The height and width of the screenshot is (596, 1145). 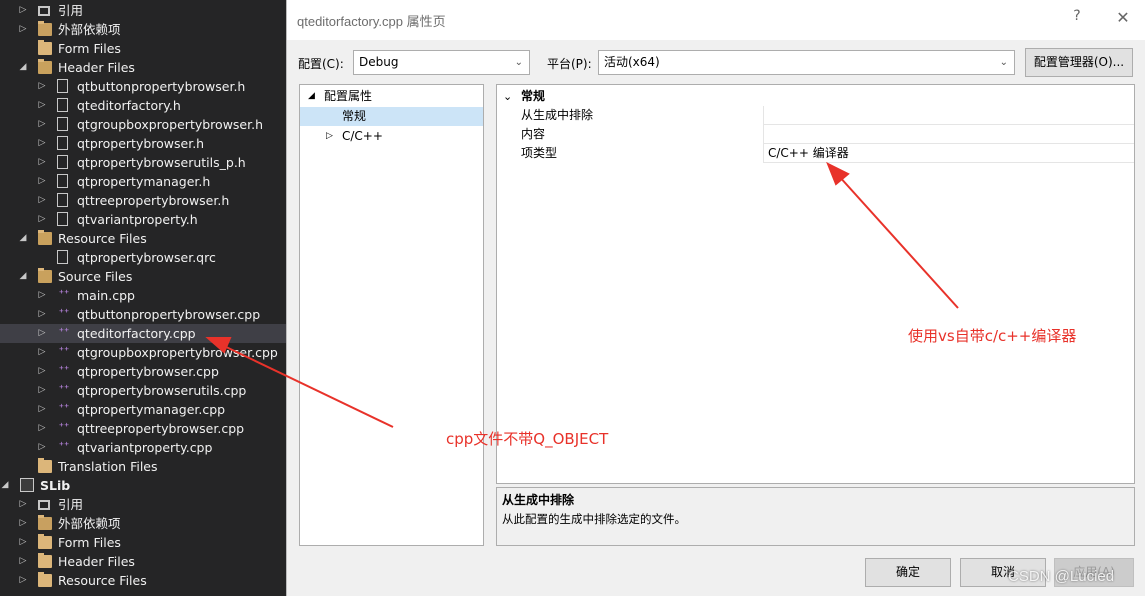 I want to click on explorer-row: ▷ ⁺⁺ qtpropertymanager.cpp, so click(x=143, y=409).